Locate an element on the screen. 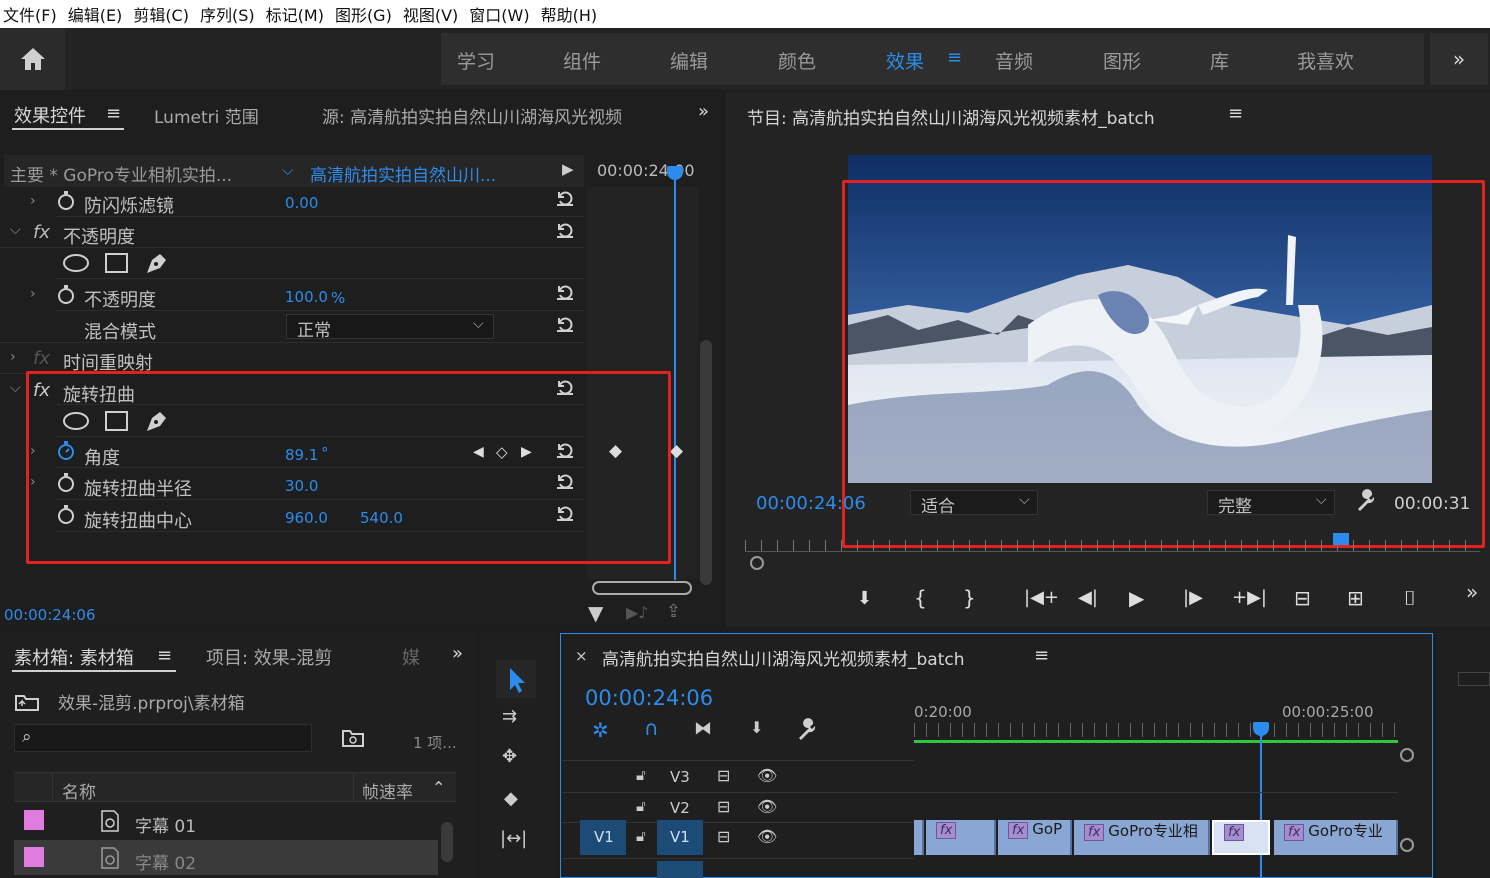 The width and height of the screenshot is (1490, 878). menu-marker: 标记(M) is located at coordinates (297, 14).